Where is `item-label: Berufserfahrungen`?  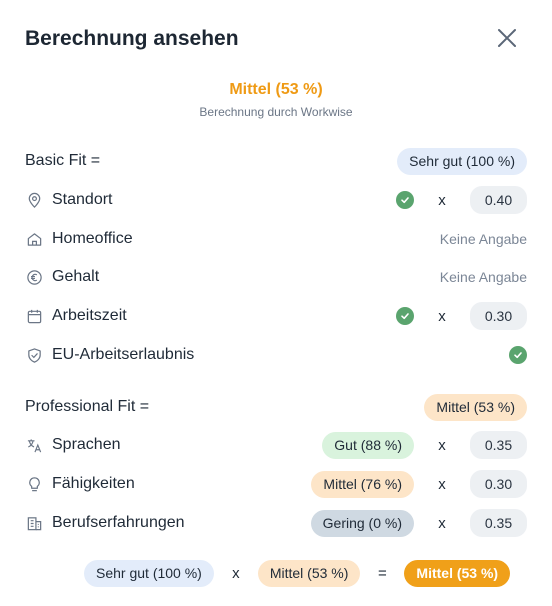 item-label: Berufserfahrungen is located at coordinates (118, 522).